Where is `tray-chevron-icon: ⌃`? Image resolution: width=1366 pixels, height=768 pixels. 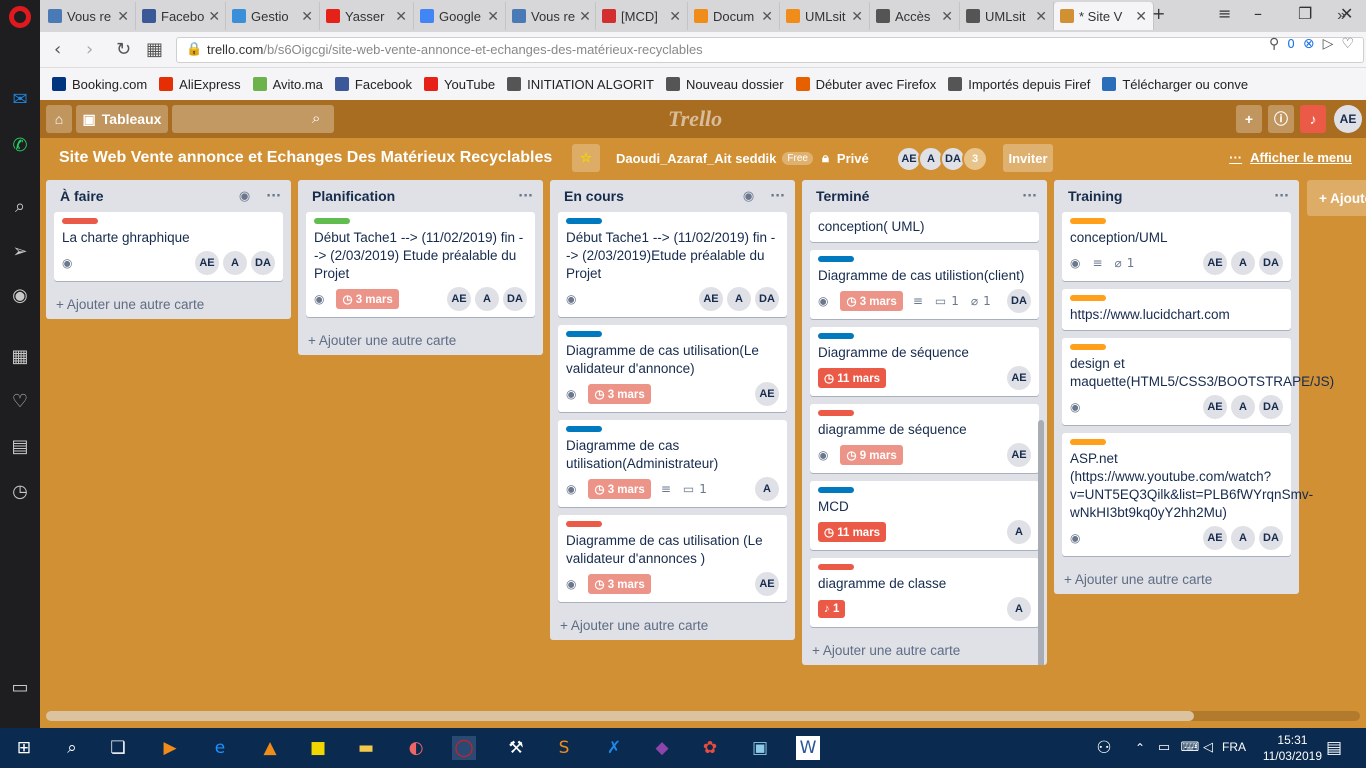
tray-chevron-icon: ⌃ is located at coordinates (1140, 748).